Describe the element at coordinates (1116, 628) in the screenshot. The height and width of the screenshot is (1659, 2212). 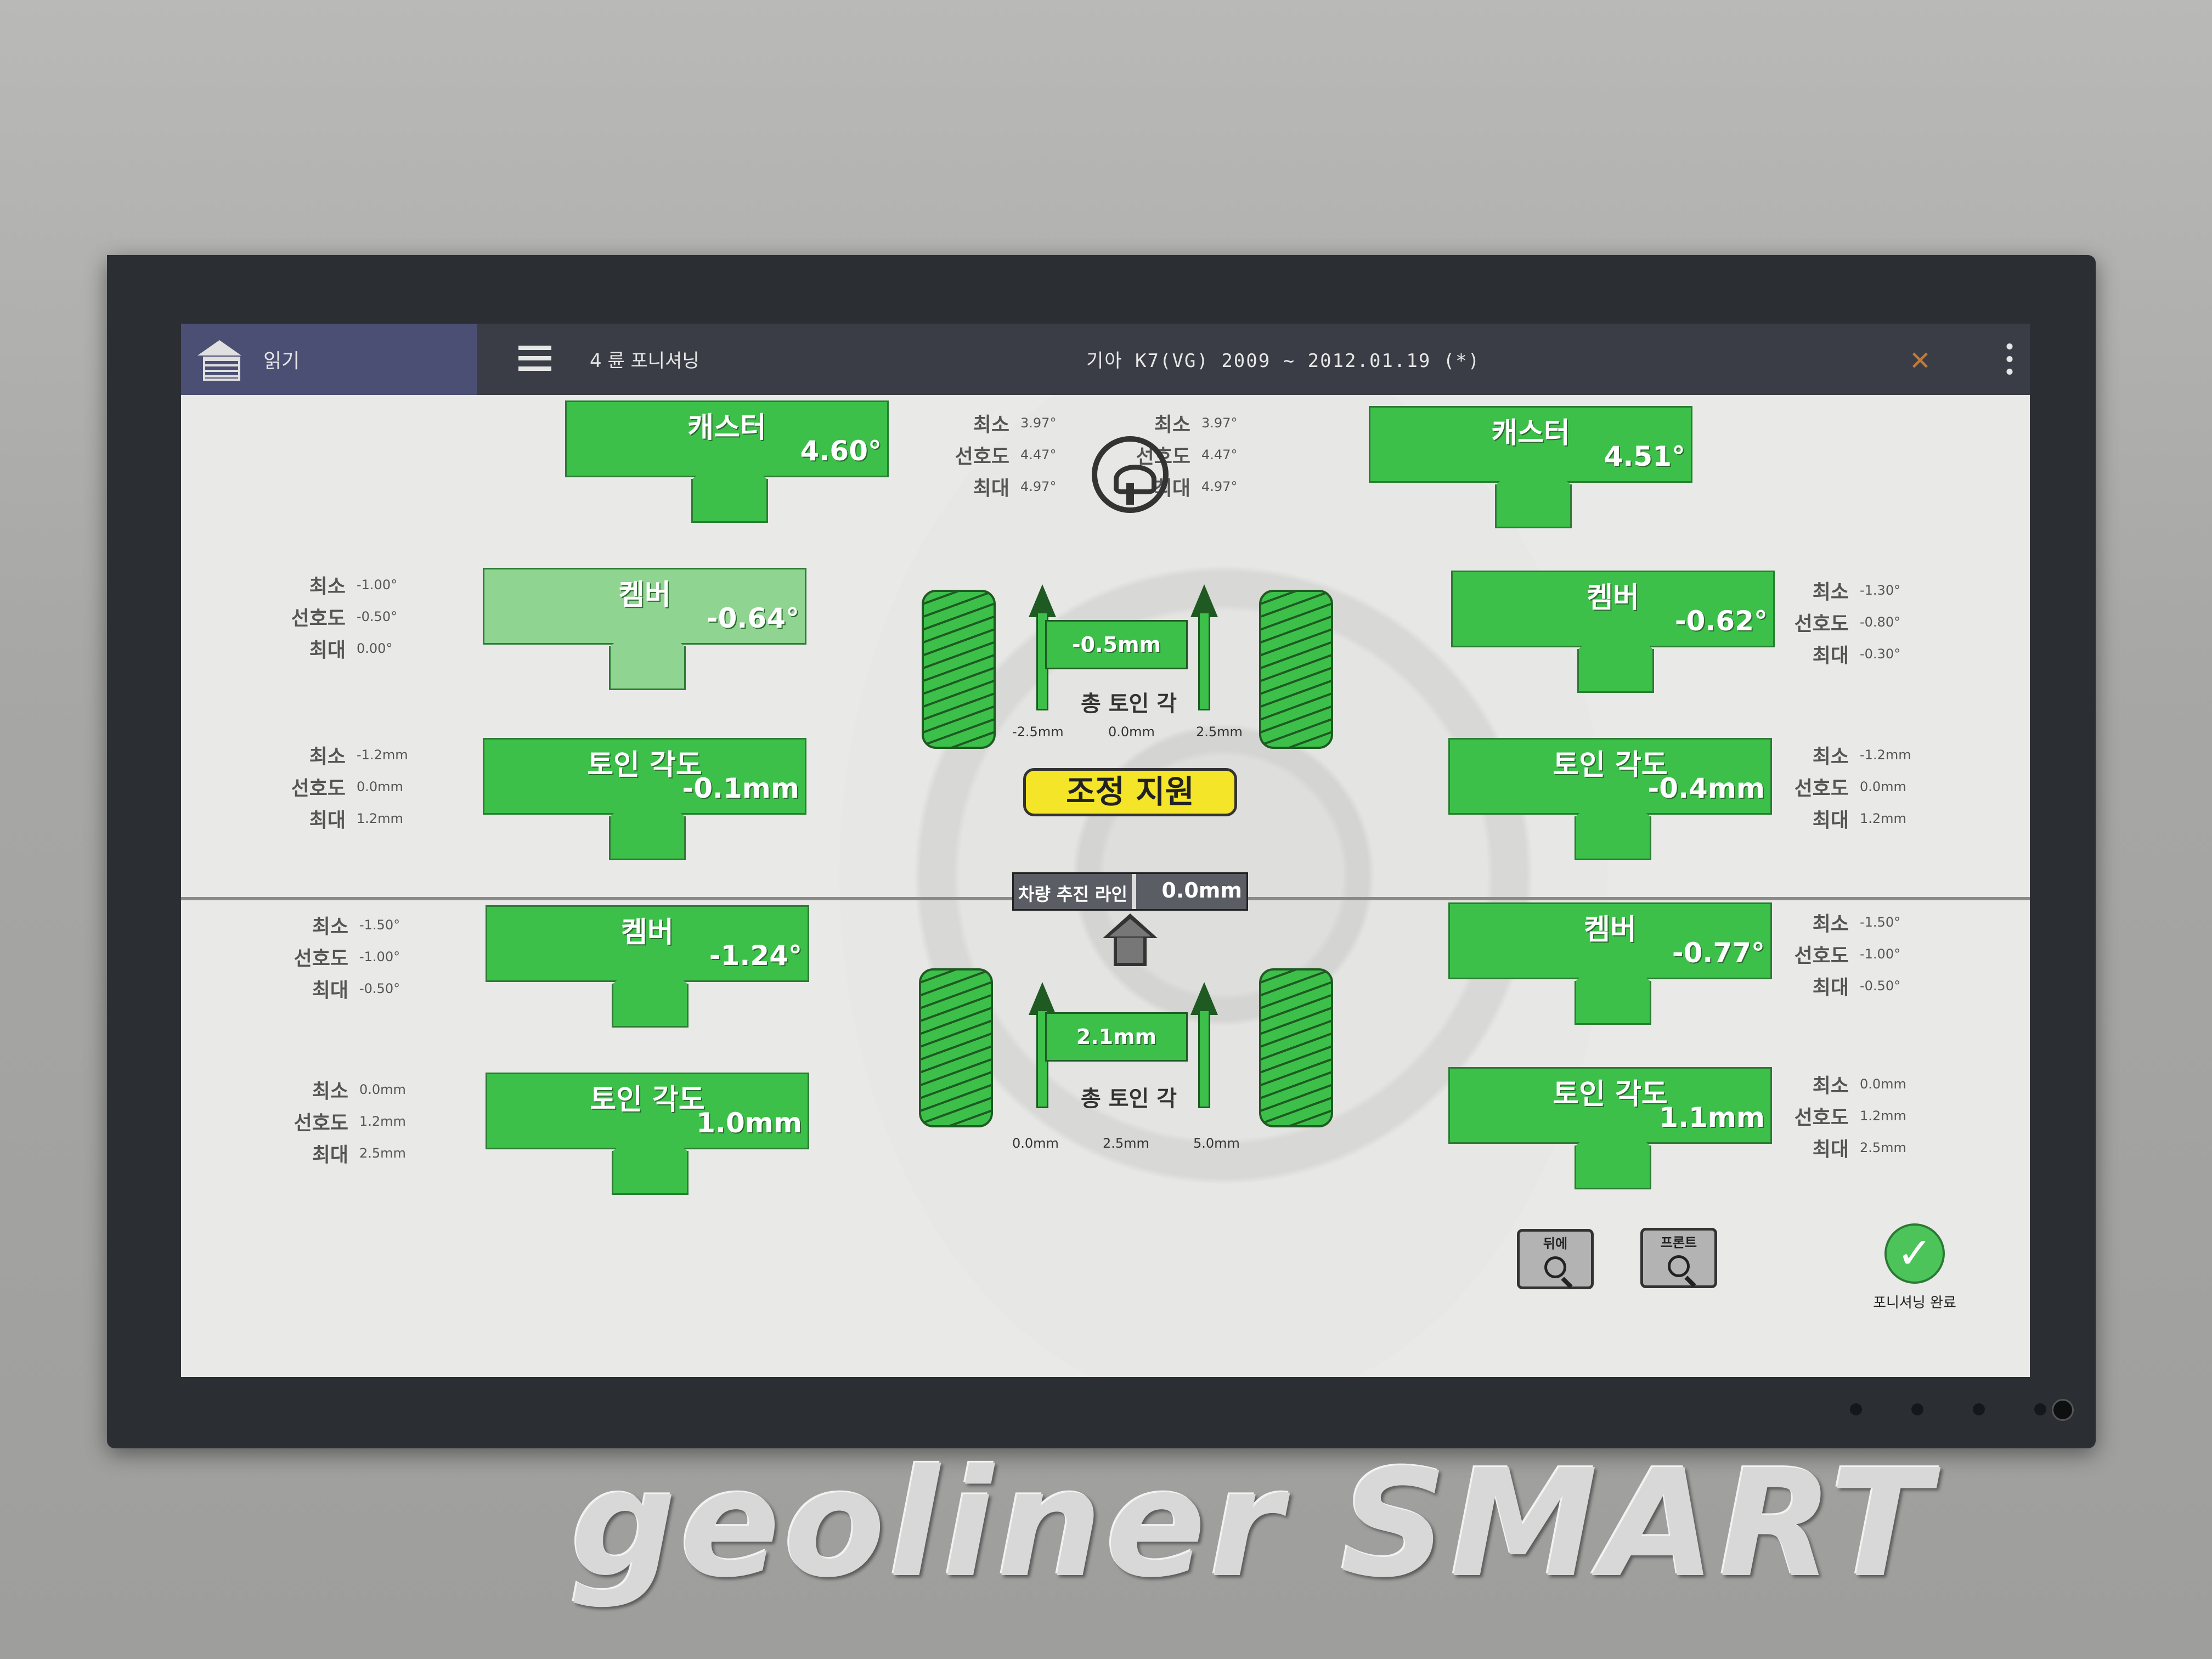
I see `front-total-toe: -0.5mm` at that location.